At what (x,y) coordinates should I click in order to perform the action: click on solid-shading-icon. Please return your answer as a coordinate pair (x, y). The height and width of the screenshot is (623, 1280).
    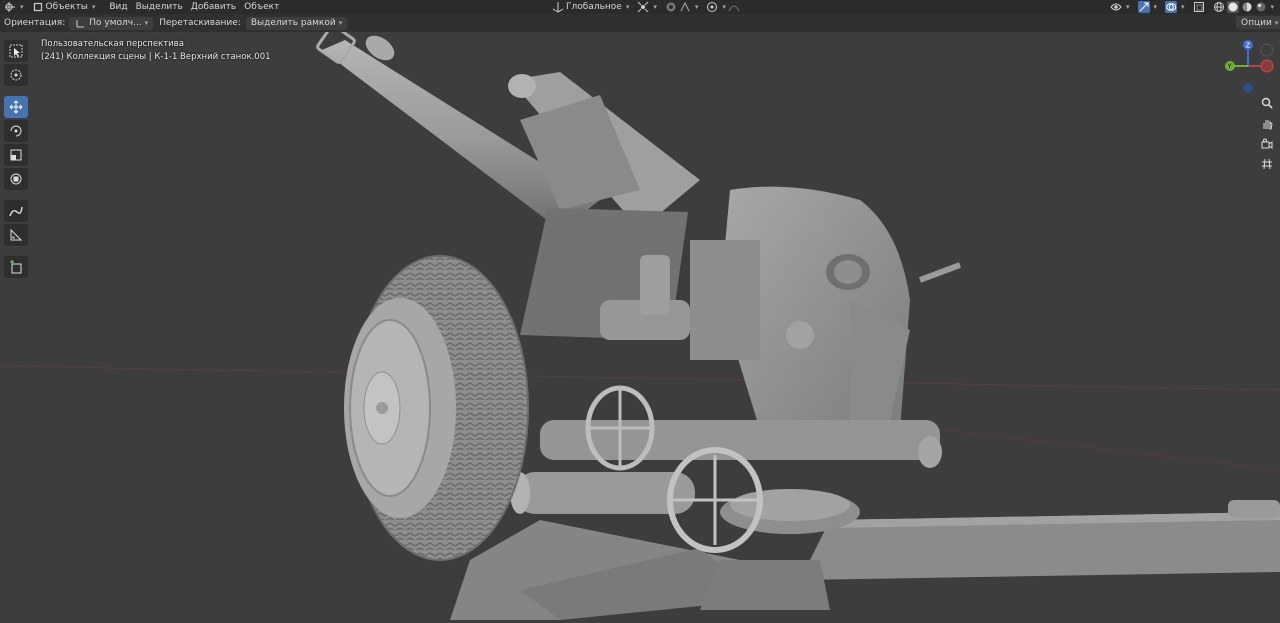
    Looking at the image, I should click on (1232, 7).